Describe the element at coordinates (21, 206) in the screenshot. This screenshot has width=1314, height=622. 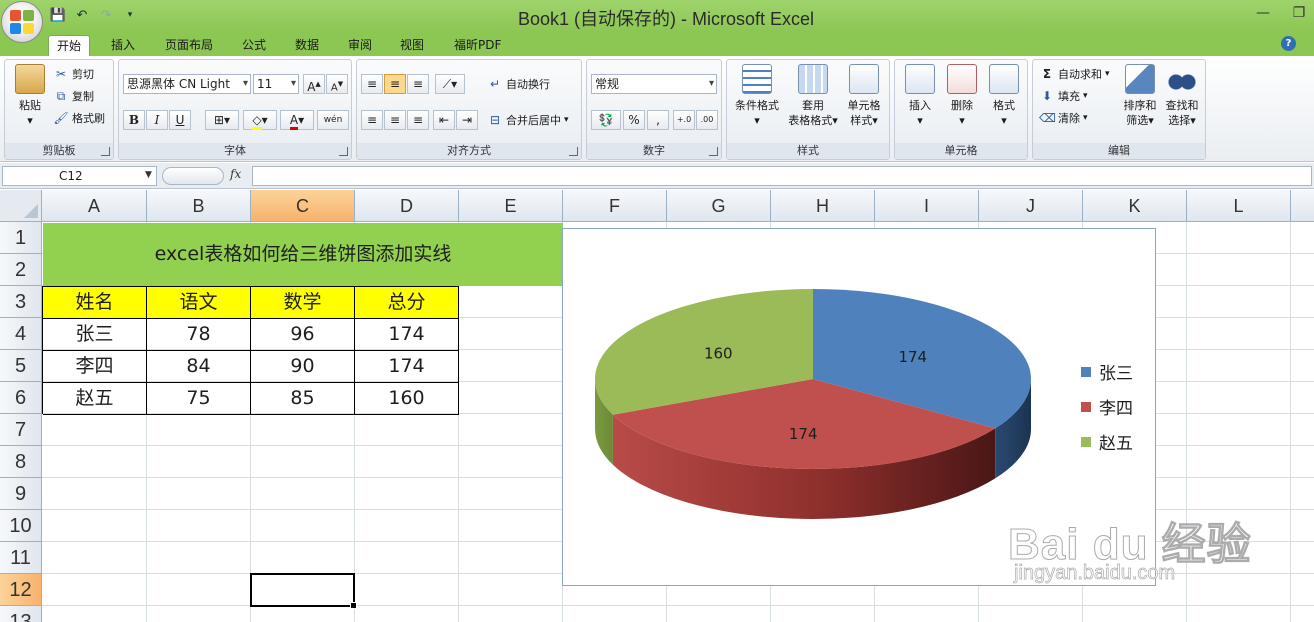
I see `select-all-corner` at that location.